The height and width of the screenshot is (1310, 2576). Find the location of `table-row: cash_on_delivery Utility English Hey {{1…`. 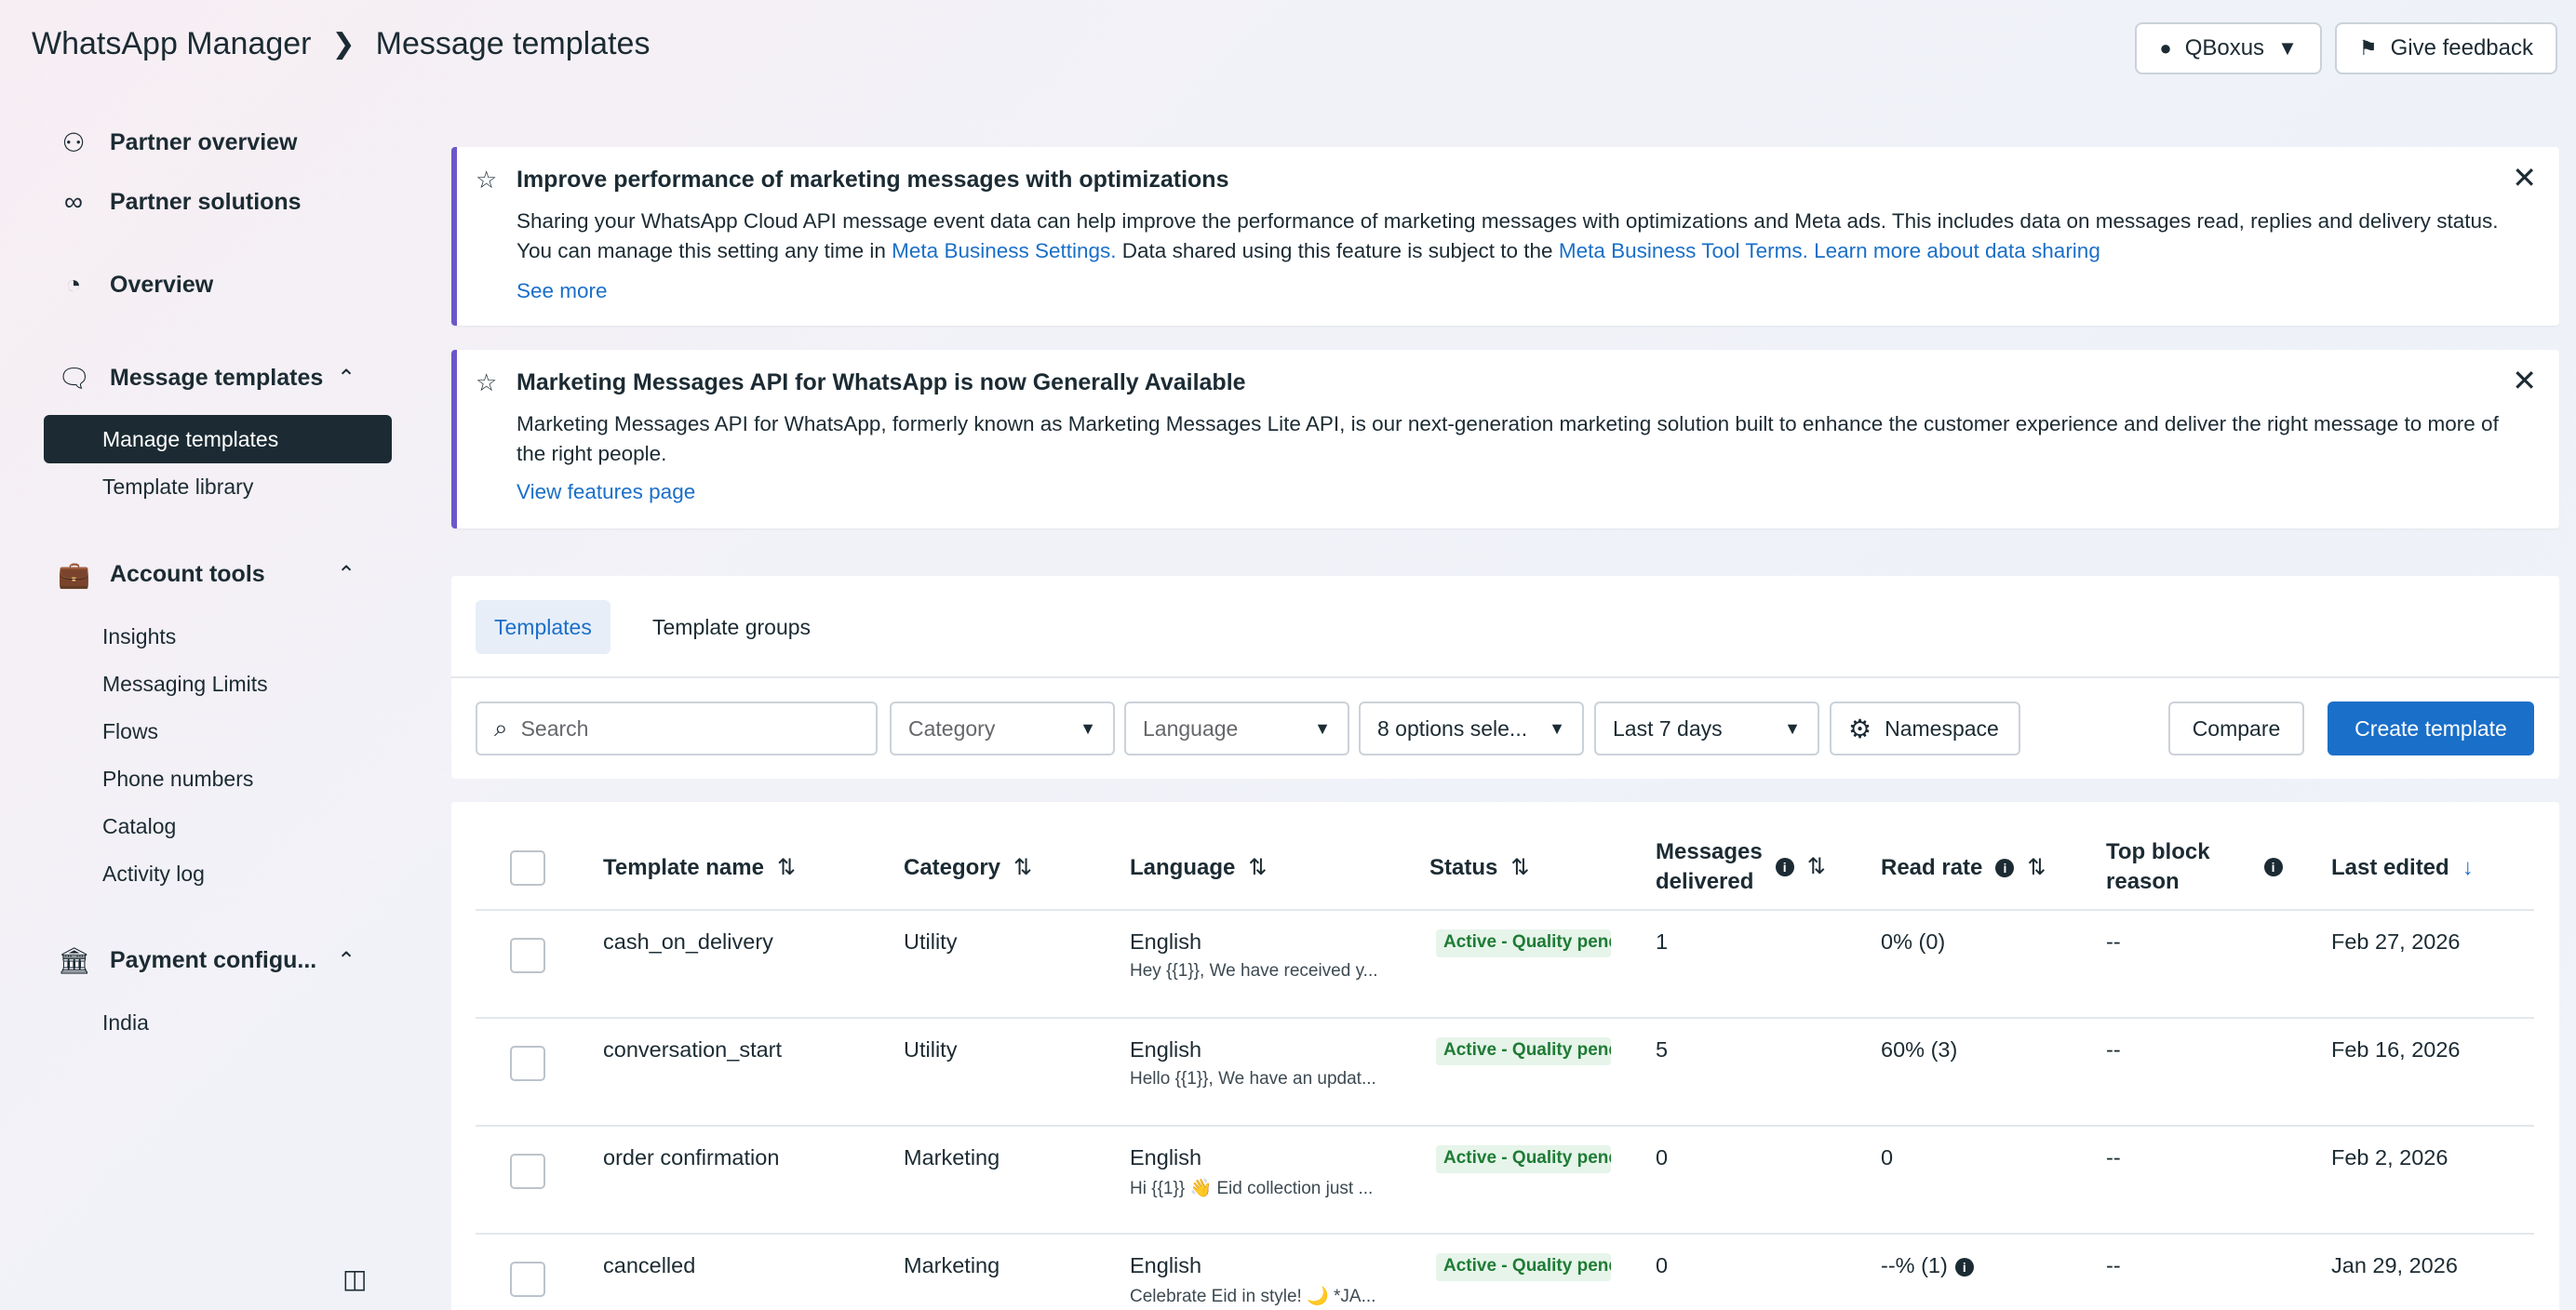

table-row: cash_on_delivery Utility English Hey {{1… is located at coordinates (1505, 965).